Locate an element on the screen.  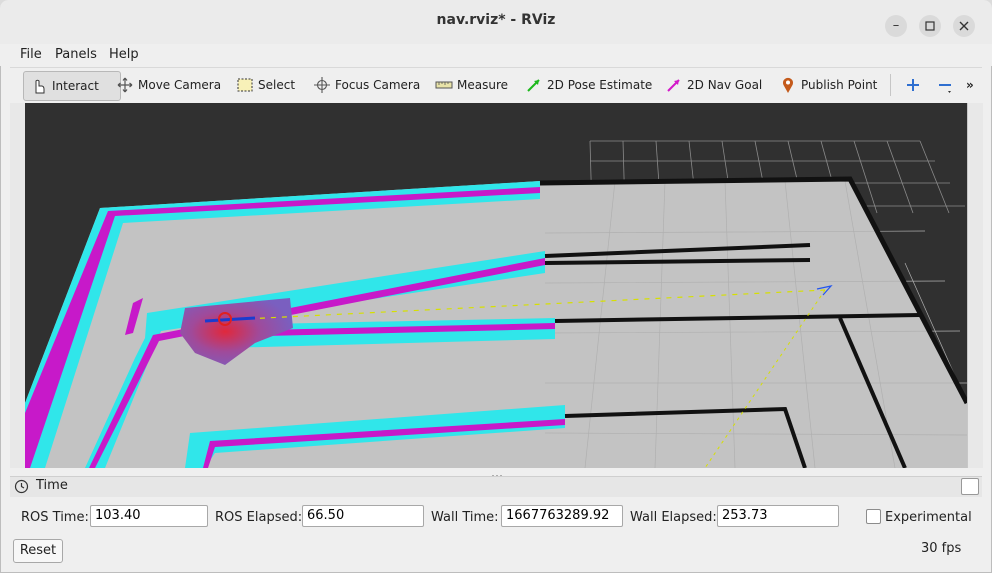
pose-estimate-label: 2D Pose Estimate is located at coordinates (600, 85).